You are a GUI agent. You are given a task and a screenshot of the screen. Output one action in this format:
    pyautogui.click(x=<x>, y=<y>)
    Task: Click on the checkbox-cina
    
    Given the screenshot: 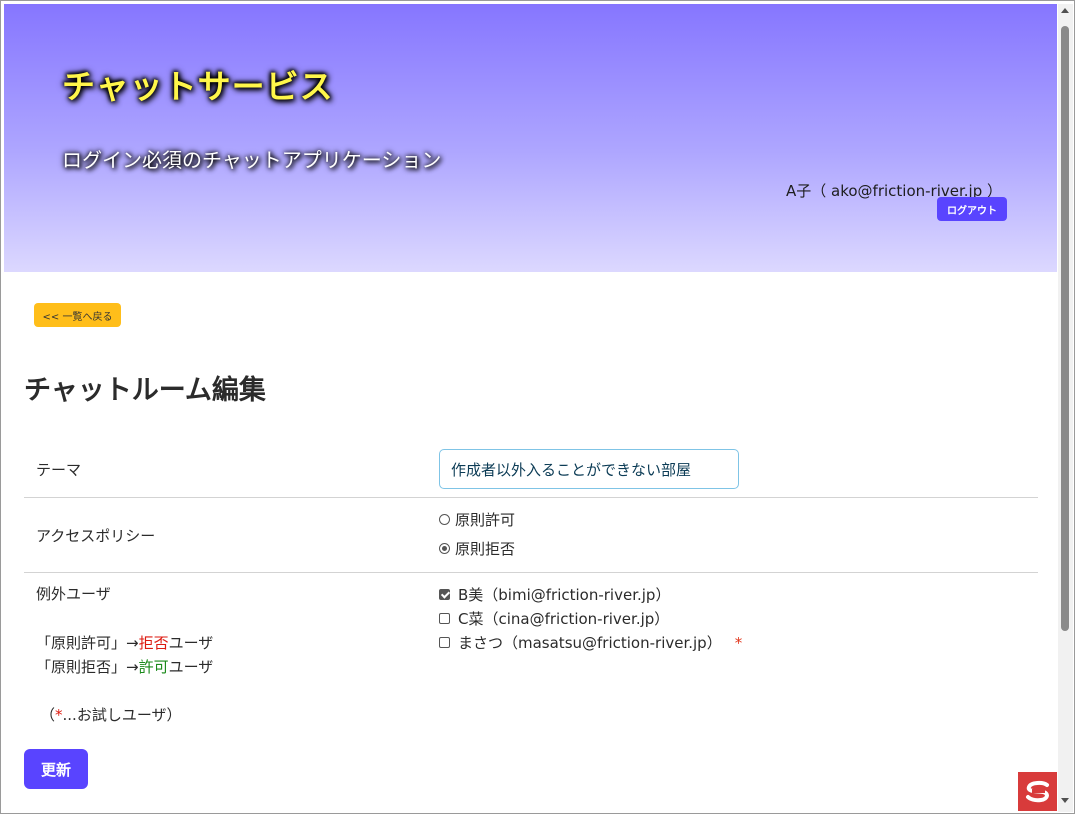 What is the action you would take?
    pyautogui.click(x=444, y=618)
    